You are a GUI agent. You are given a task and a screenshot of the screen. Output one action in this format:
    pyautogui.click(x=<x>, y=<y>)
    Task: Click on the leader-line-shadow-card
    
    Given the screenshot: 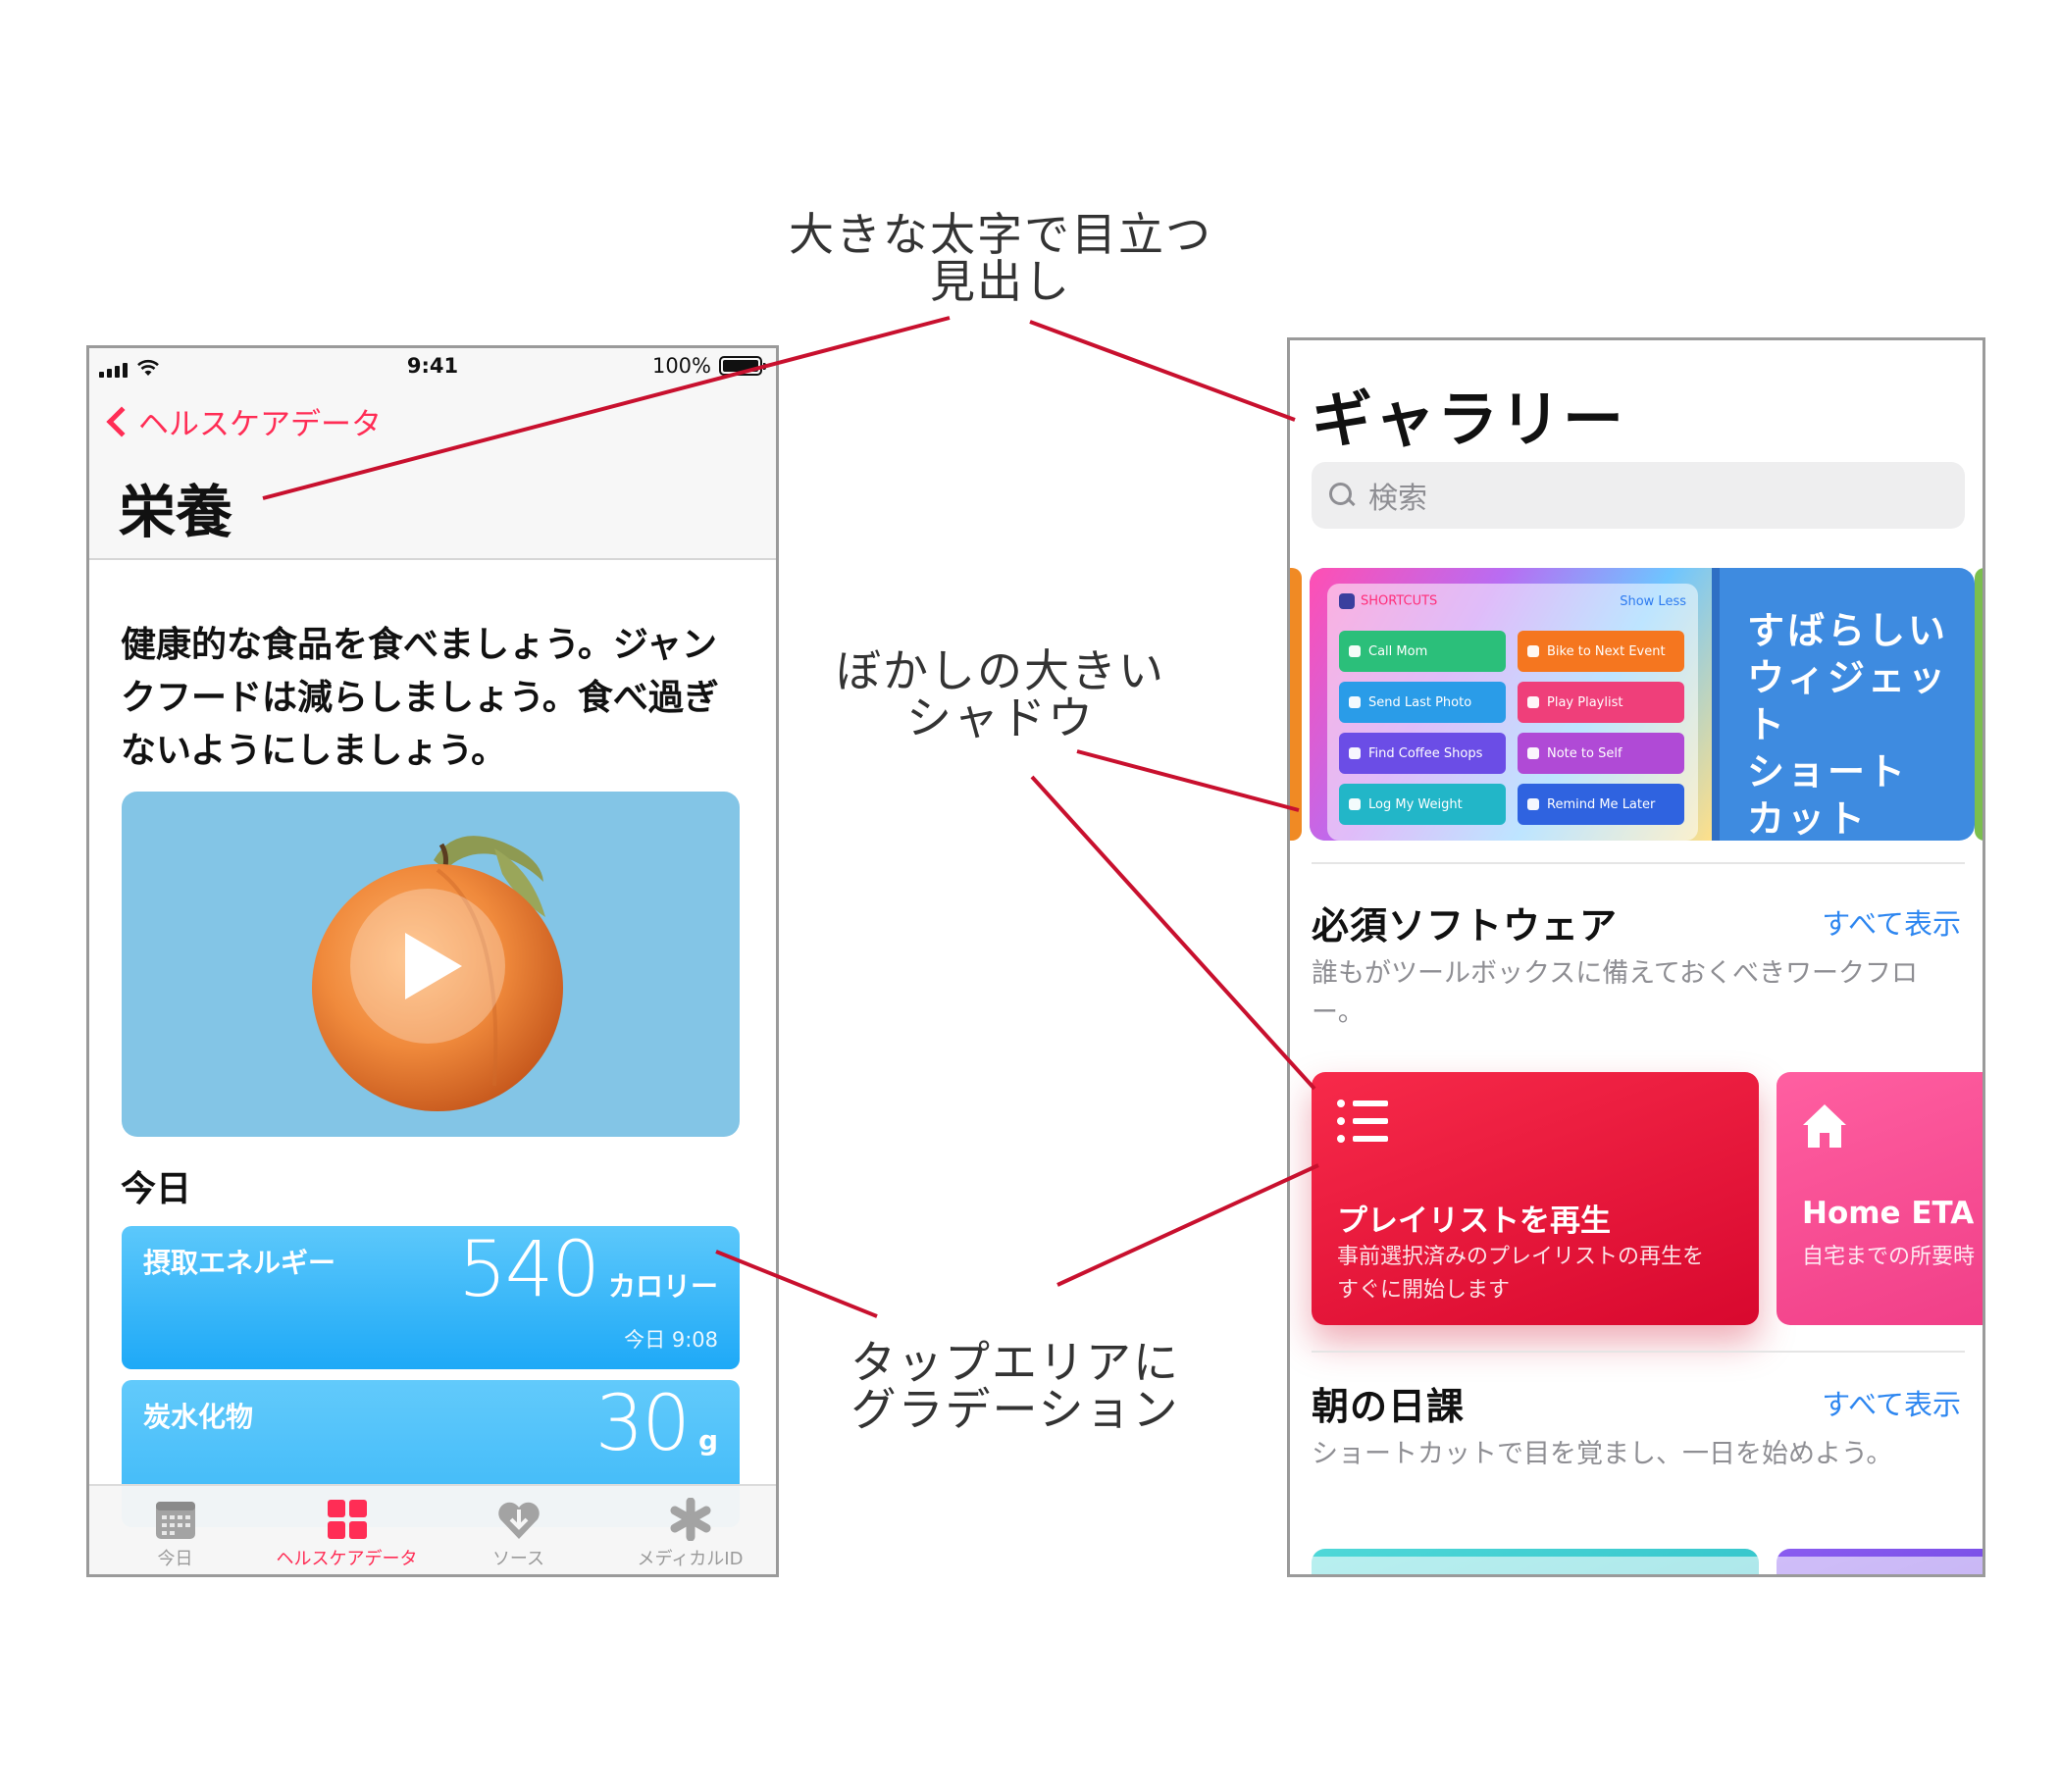 What is the action you would take?
    pyautogui.click(x=1173, y=933)
    